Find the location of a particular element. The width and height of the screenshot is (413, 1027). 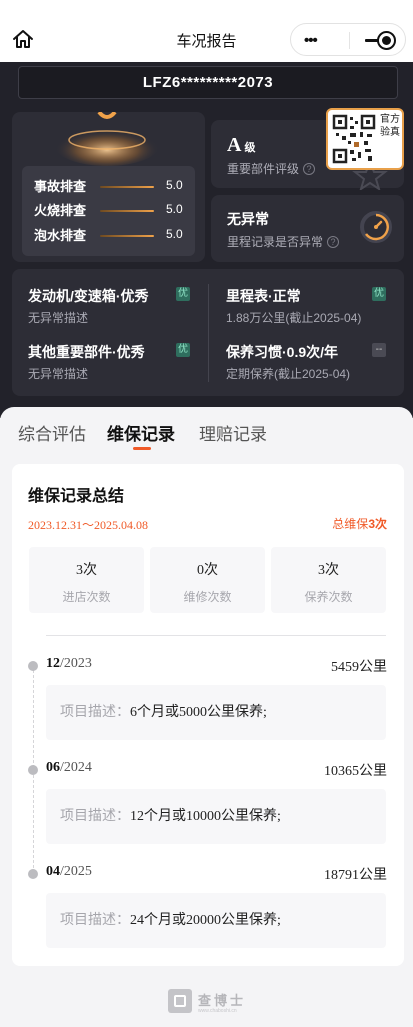

check-row-flood: 泡水排查 5.0 is located at coordinates (108, 235).